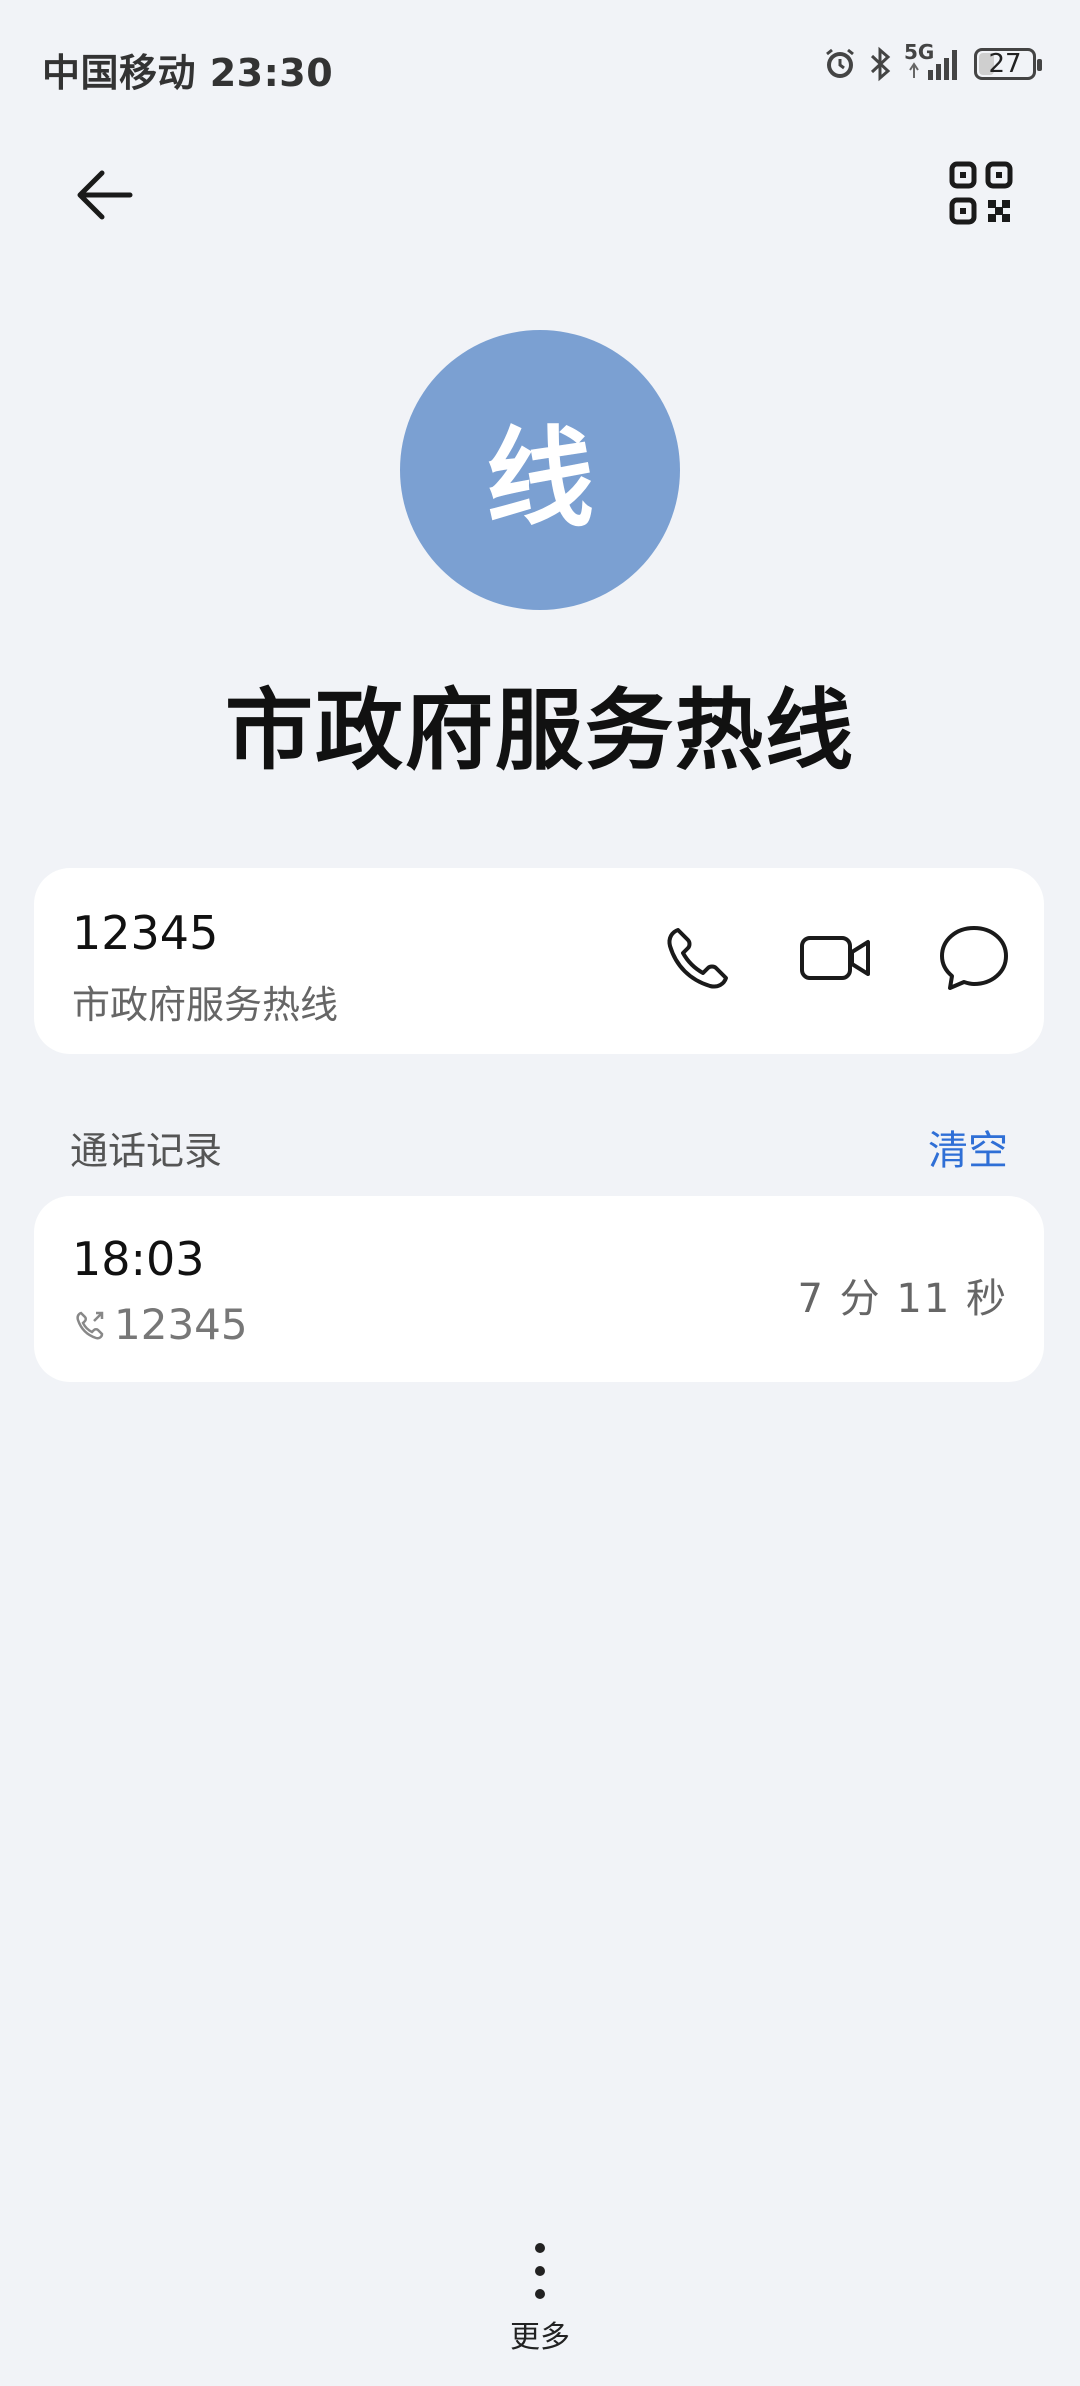 The image size is (1080, 2386). I want to click on phone-number-card: 12345 市政府服务热线, so click(539, 961).